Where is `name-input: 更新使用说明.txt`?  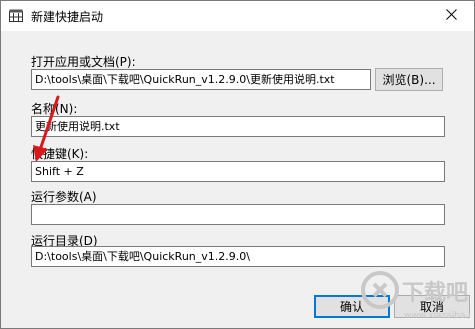
name-input: 更新使用说明.txt is located at coordinates (238, 126).